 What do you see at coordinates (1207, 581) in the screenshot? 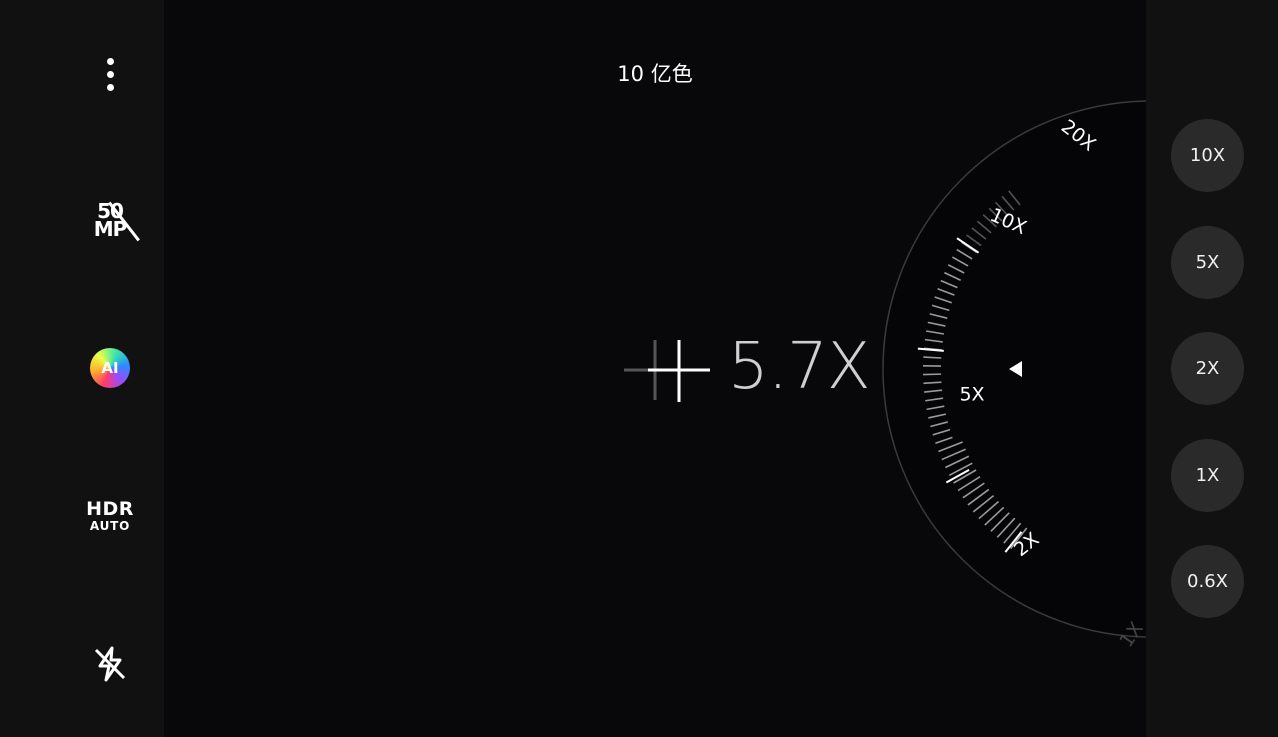
I see `zoom-button-0-6x: 0.6X` at bounding box center [1207, 581].